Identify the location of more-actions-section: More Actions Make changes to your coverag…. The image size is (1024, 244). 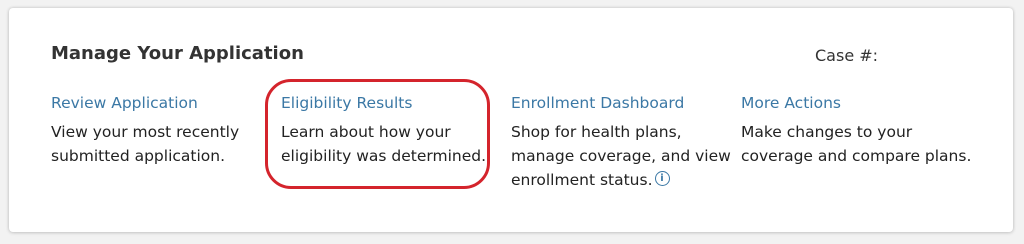
(856, 130).